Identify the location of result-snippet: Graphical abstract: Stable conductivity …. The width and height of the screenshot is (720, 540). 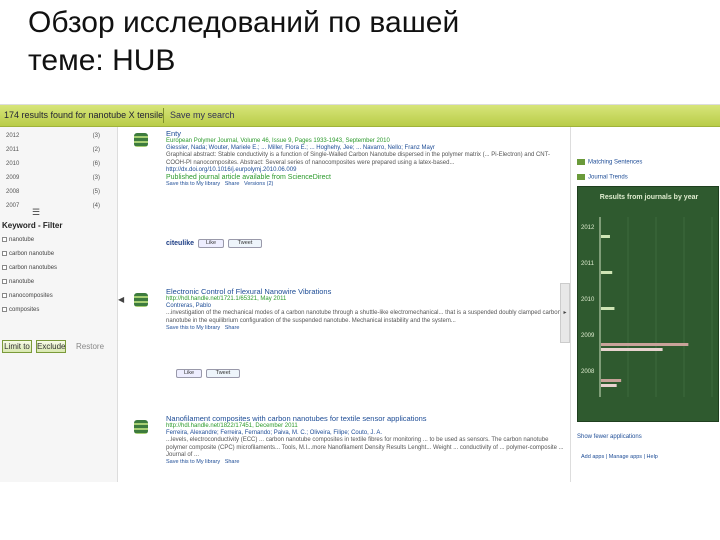
(358, 159).